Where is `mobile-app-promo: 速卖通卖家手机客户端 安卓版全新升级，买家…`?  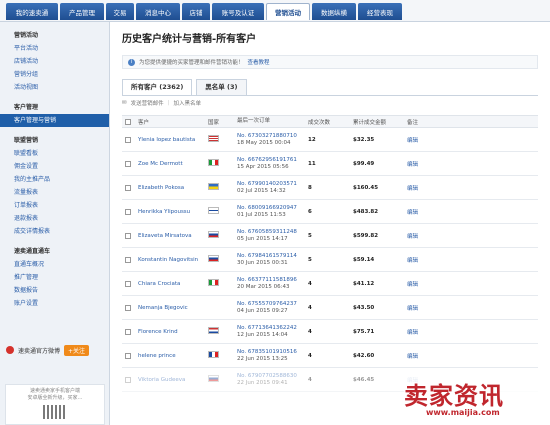 mobile-app-promo: 速卖通卖家手机客户端 安卓版全新升级，买家… is located at coordinates (55, 404).